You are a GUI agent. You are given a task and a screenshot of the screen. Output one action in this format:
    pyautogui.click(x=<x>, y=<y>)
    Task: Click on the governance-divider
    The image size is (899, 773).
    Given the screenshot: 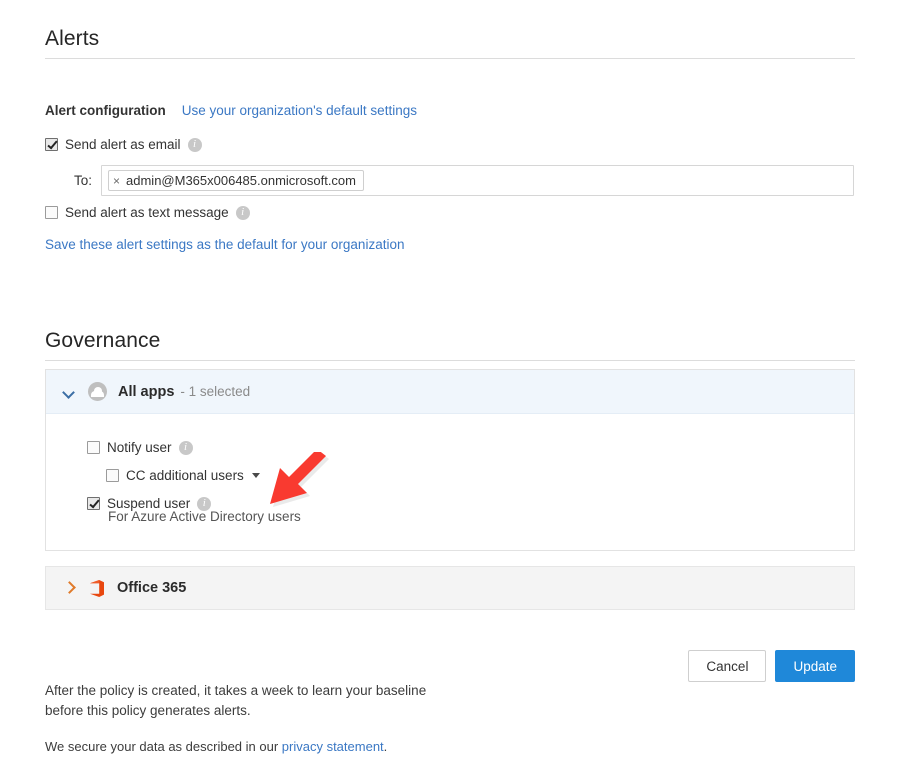 What is the action you would take?
    pyautogui.click(x=450, y=360)
    